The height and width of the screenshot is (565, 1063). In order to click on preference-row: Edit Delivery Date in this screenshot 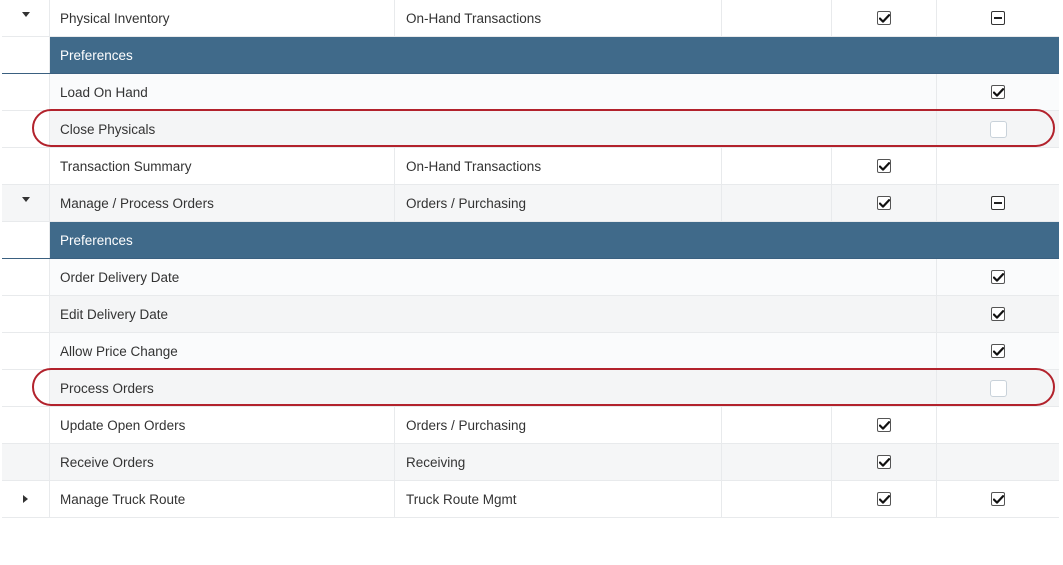, I will do `click(530, 314)`.